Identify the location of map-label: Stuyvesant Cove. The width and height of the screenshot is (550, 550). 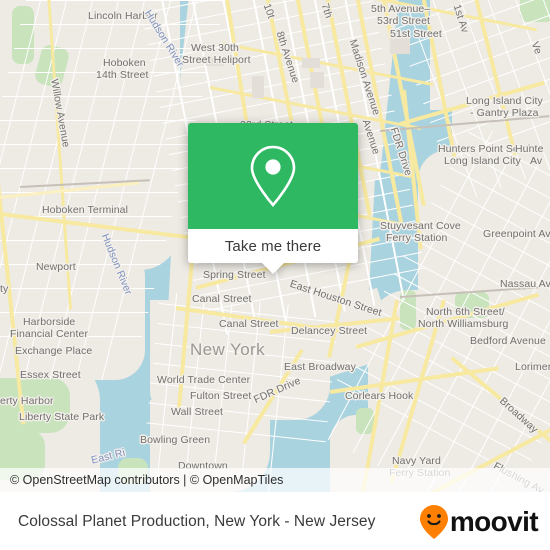
(420, 226).